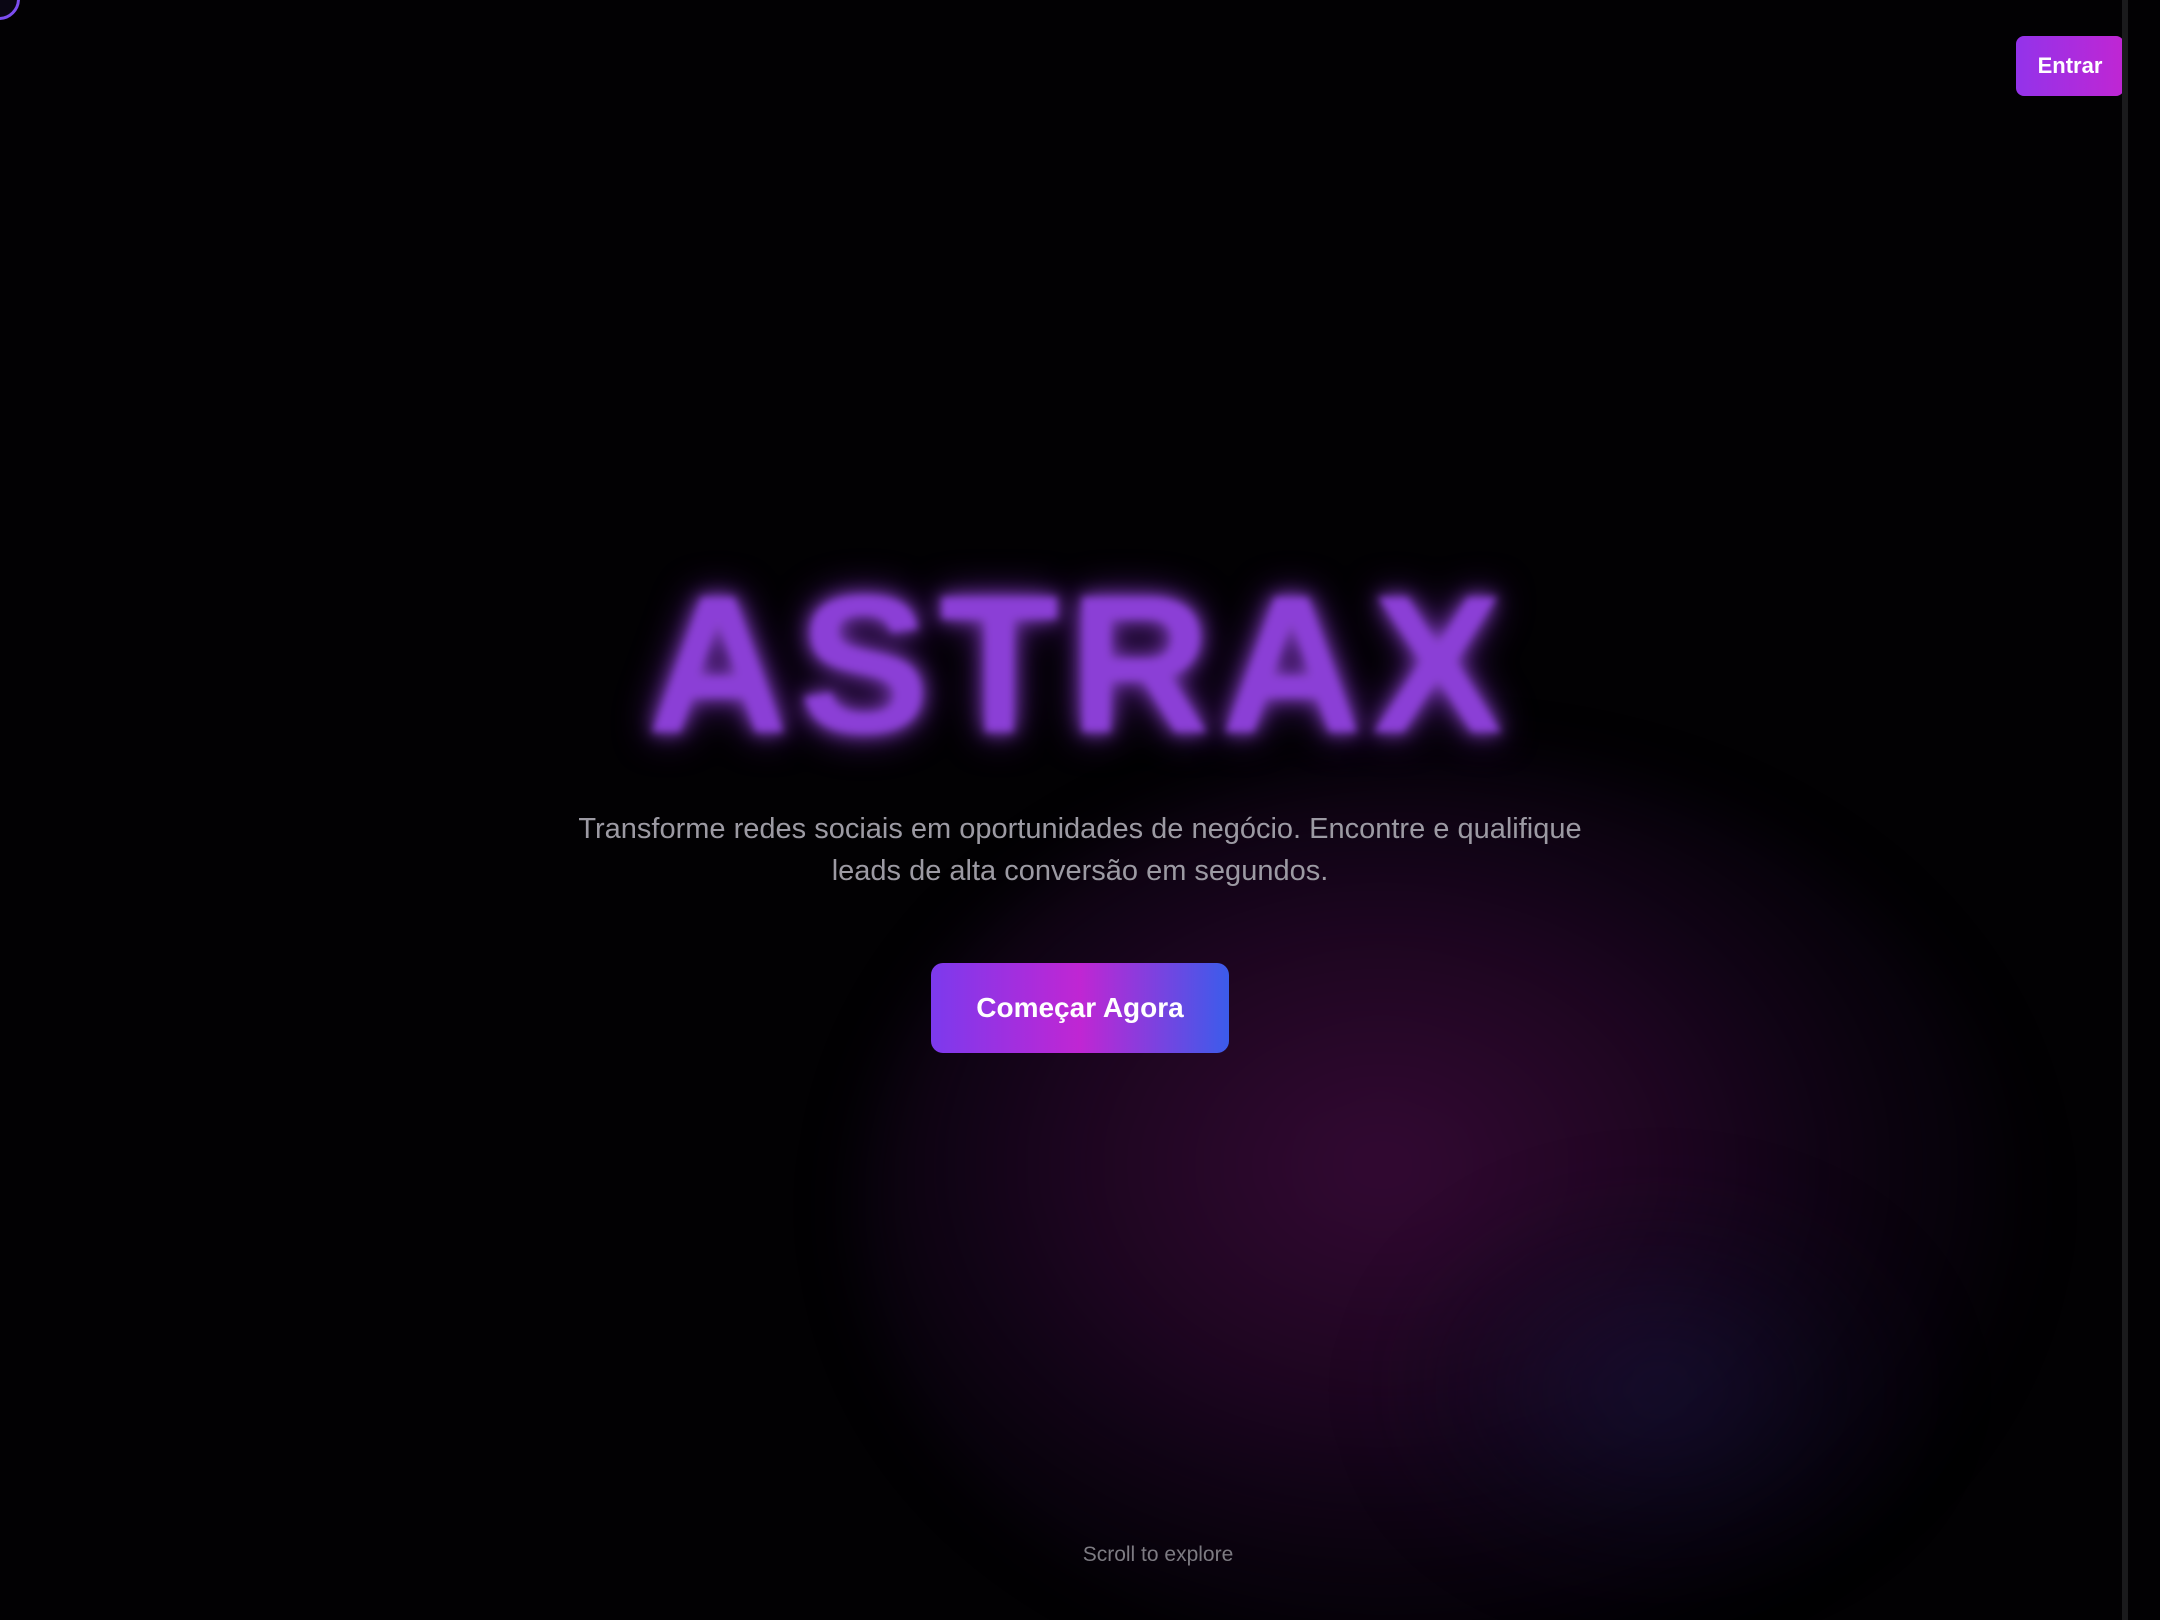  I want to click on login-button: Entrar, so click(2070, 66).